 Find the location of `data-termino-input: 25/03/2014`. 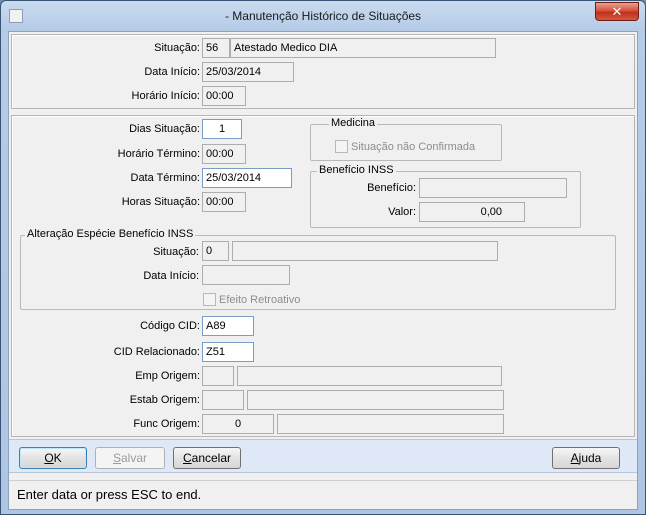

data-termino-input: 25/03/2014 is located at coordinates (247, 178).